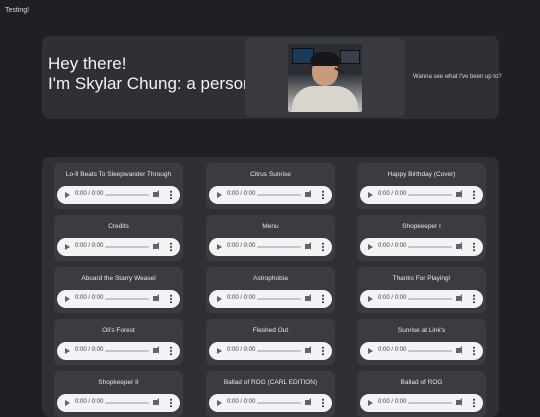  What do you see at coordinates (270, 382) in the screenshot?
I see `track-title: Ballad of ROG (CARL EDITION)` at bounding box center [270, 382].